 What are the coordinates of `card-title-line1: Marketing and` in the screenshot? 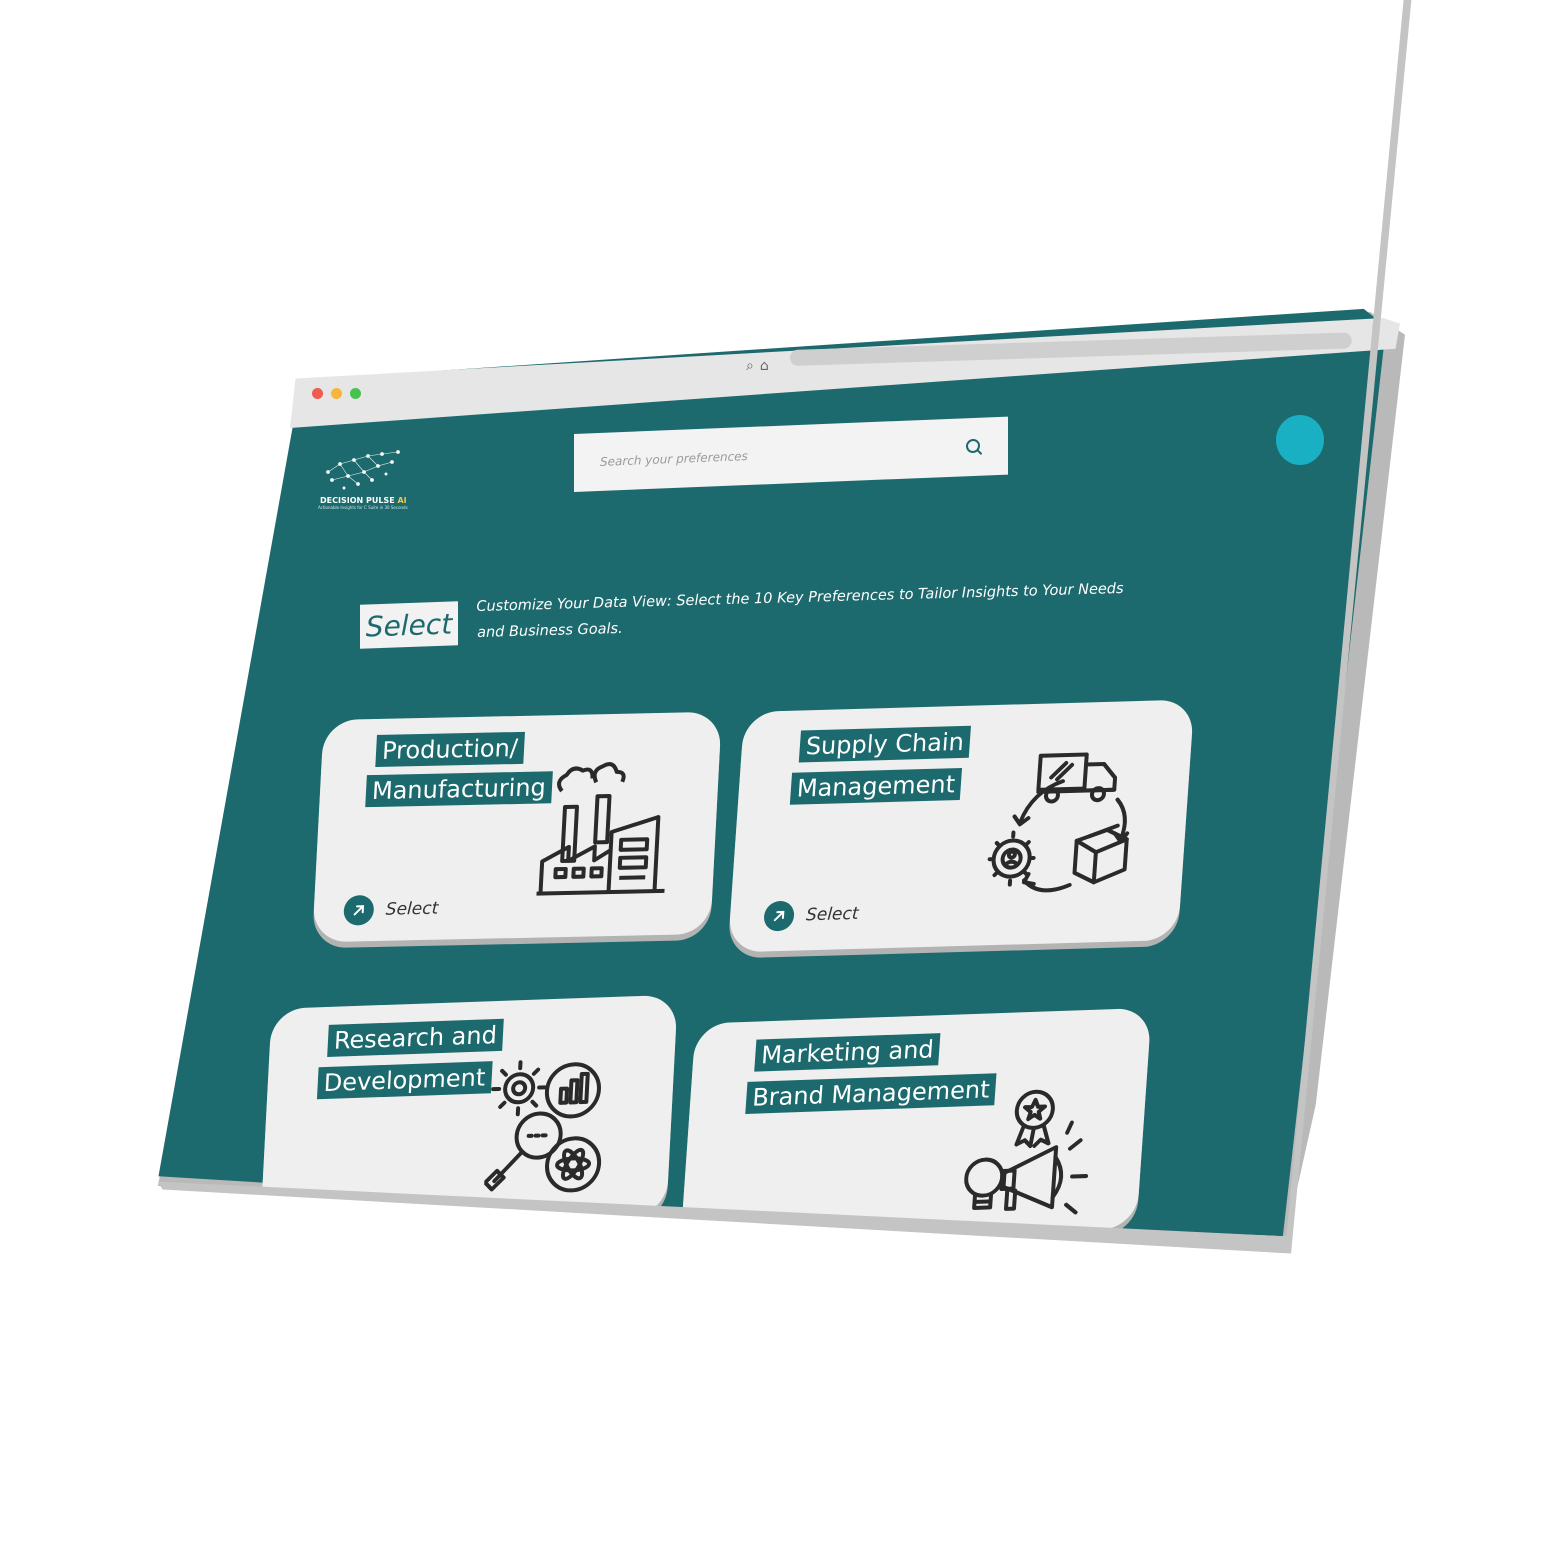 It's located at (847, 1052).